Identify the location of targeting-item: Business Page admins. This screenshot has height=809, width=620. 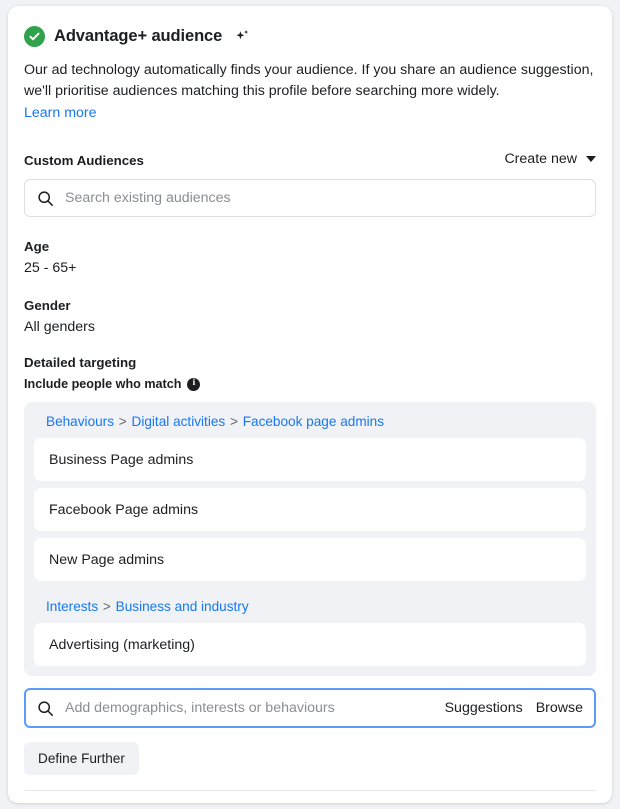
(310, 459).